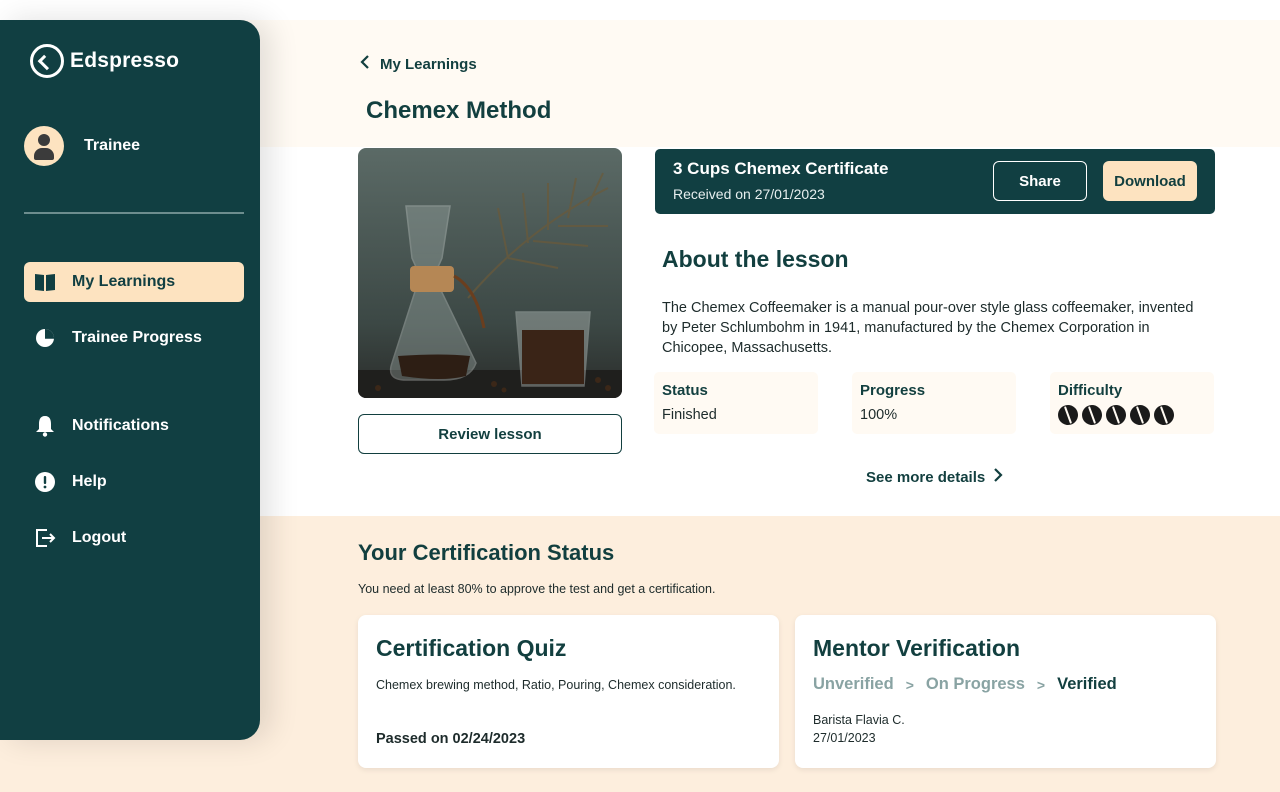  What do you see at coordinates (134, 538) in the screenshot?
I see `sidebar-item-logout: Logout` at bounding box center [134, 538].